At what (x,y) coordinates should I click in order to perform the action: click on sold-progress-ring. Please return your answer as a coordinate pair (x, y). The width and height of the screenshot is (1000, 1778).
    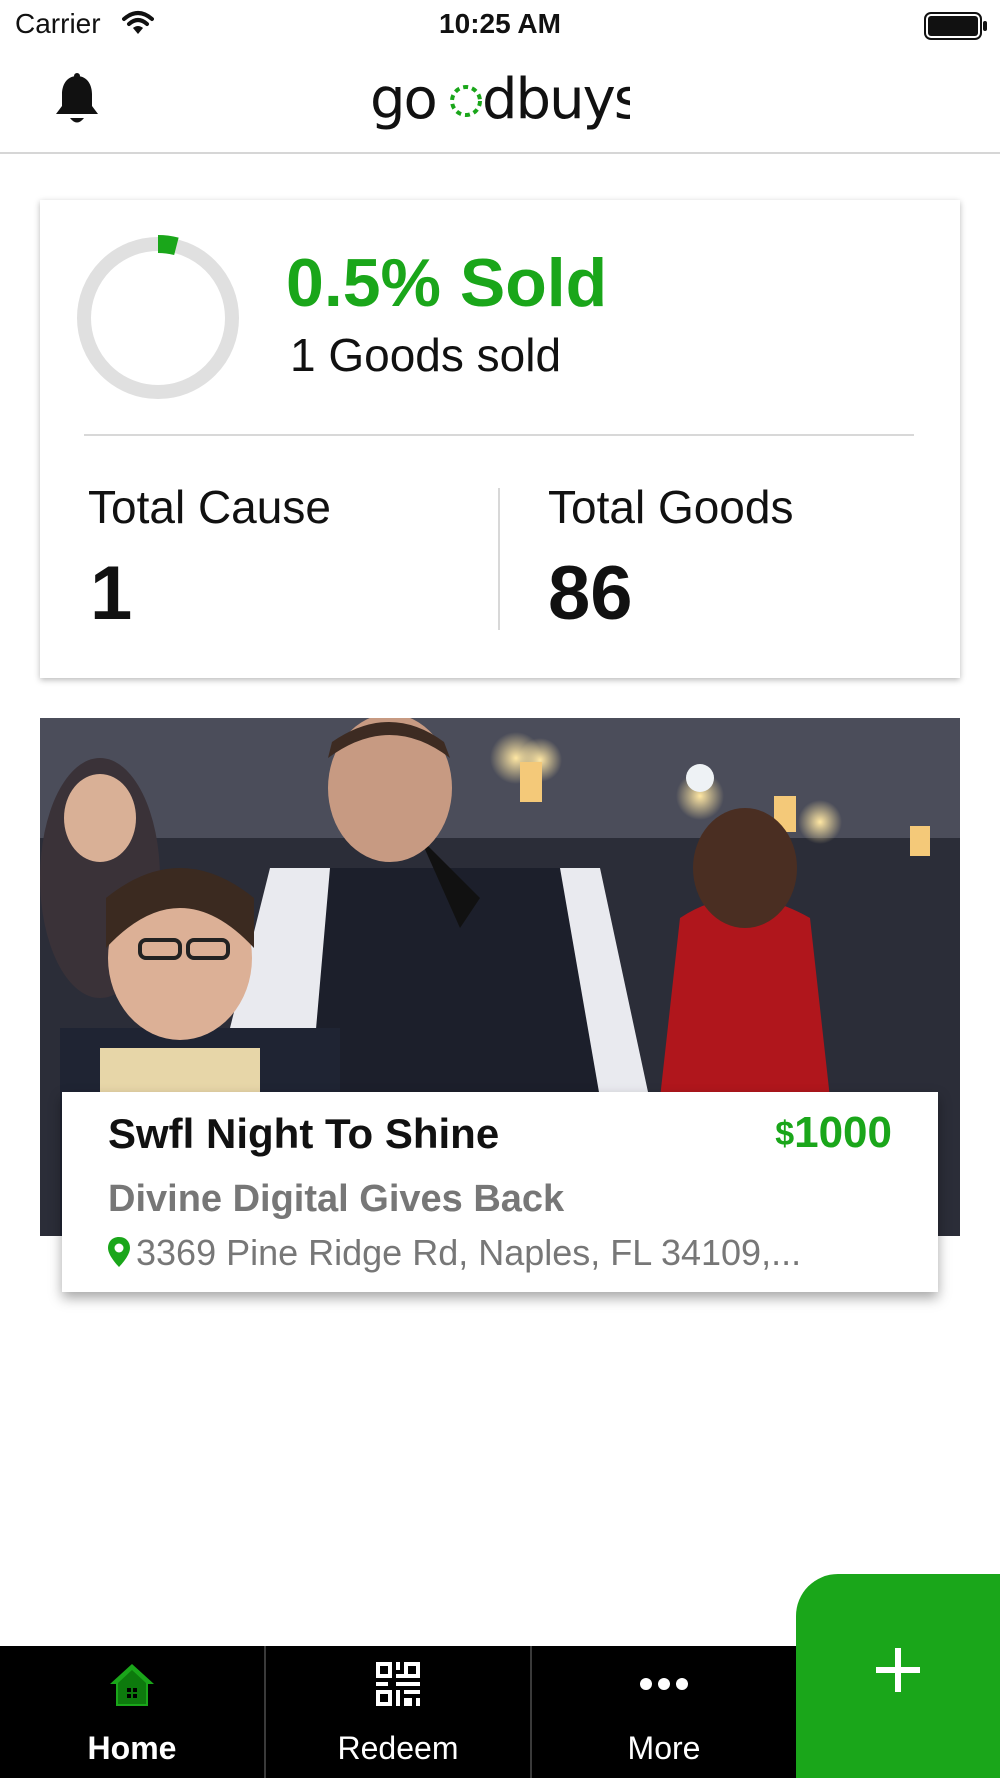
    Looking at the image, I should click on (158, 318).